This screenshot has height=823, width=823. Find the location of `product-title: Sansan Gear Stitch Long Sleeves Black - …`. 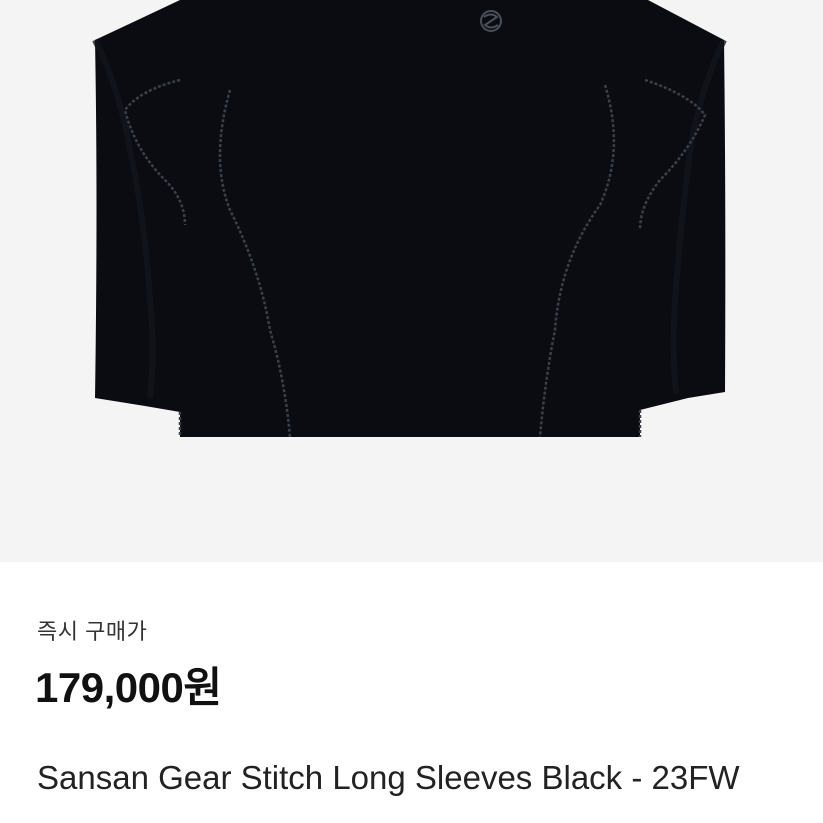

product-title: Sansan Gear Stitch Long Sleeves Black - … is located at coordinates (417, 778).